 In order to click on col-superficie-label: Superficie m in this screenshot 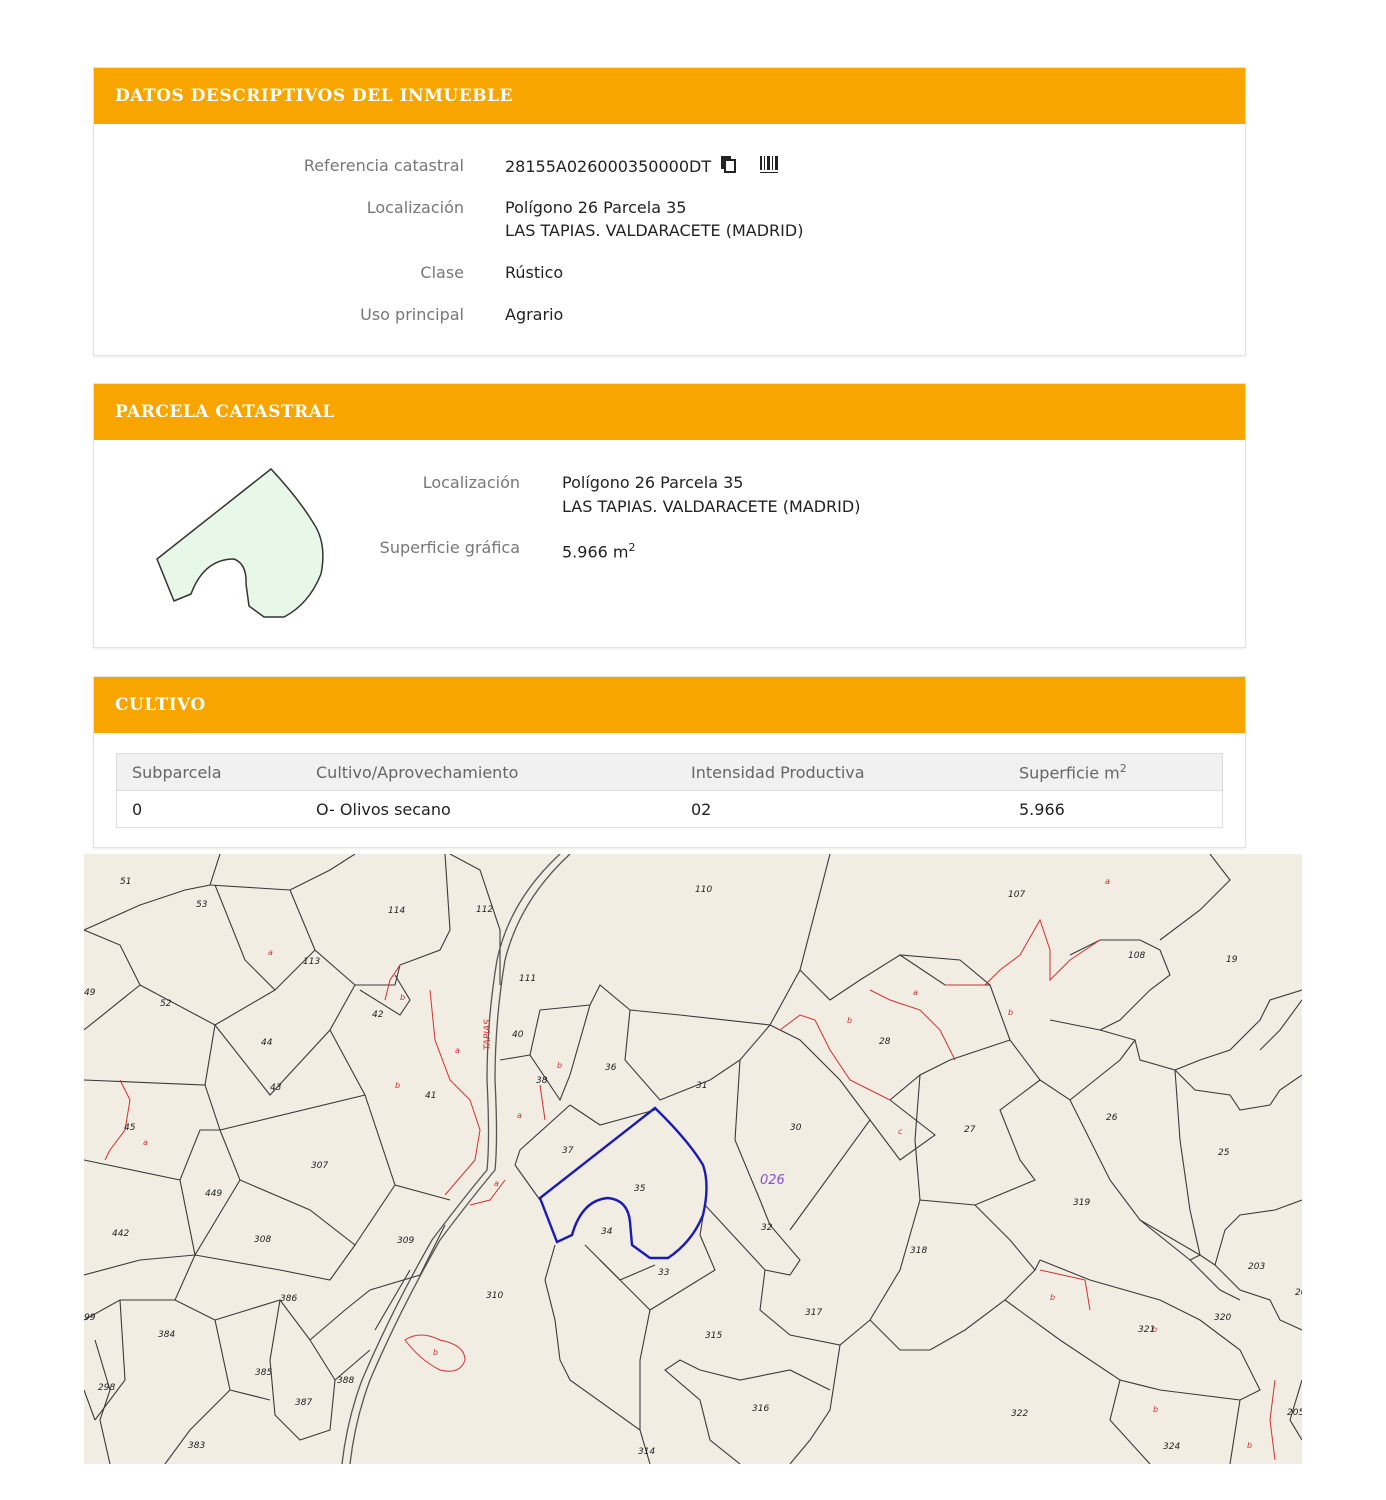, I will do `click(1069, 773)`.